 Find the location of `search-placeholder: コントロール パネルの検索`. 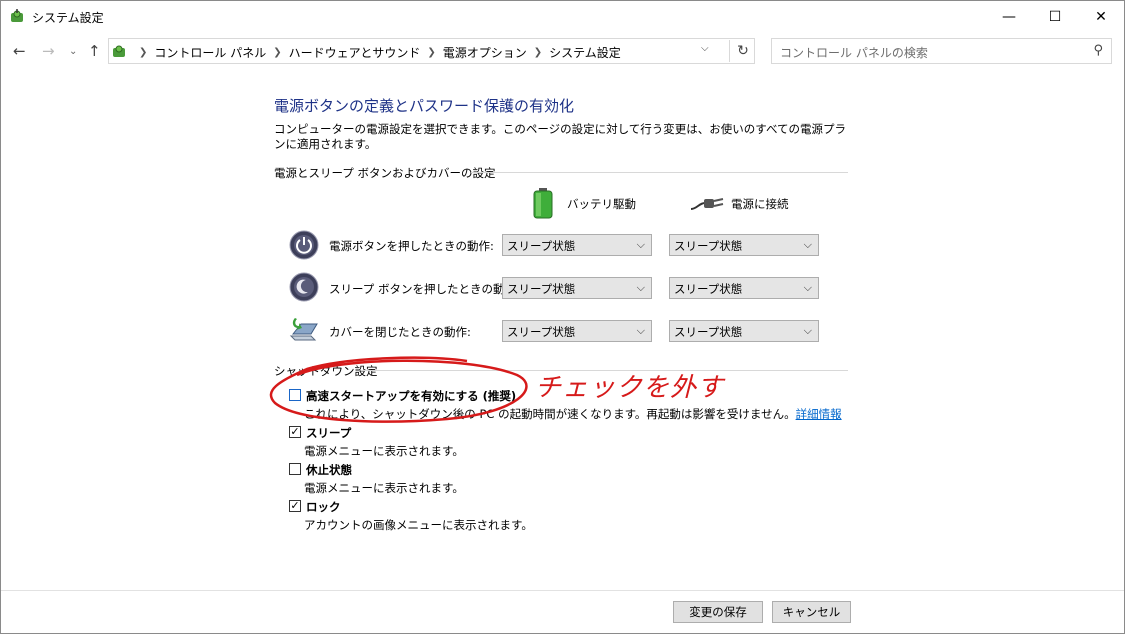

search-placeholder: コントロール パネルの検索 is located at coordinates (854, 53).